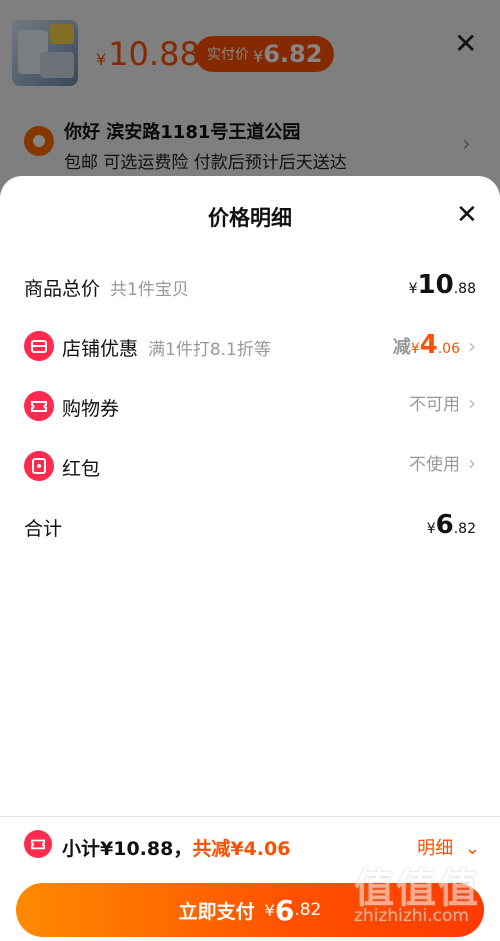  I want to click on pay-label: 立即支付, so click(216, 911).